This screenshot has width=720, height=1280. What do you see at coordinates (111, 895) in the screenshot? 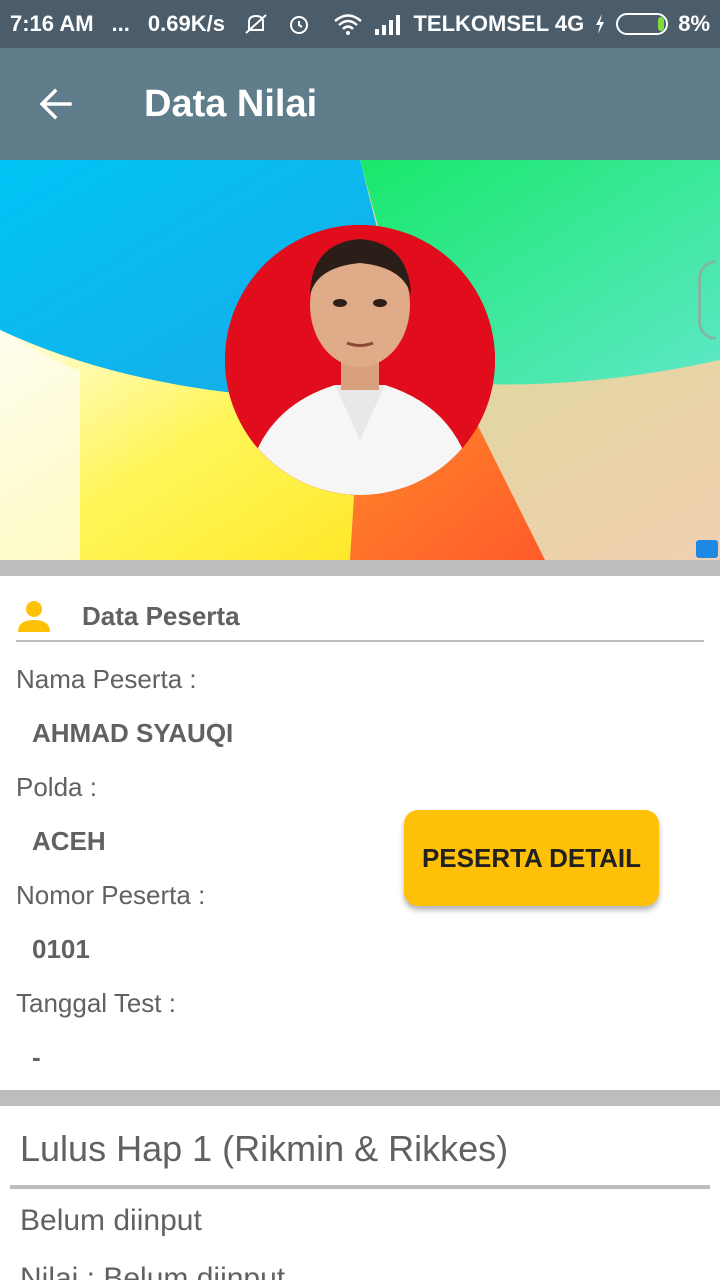
I see `nomor-label: Nomor Peserta :` at bounding box center [111, 895].